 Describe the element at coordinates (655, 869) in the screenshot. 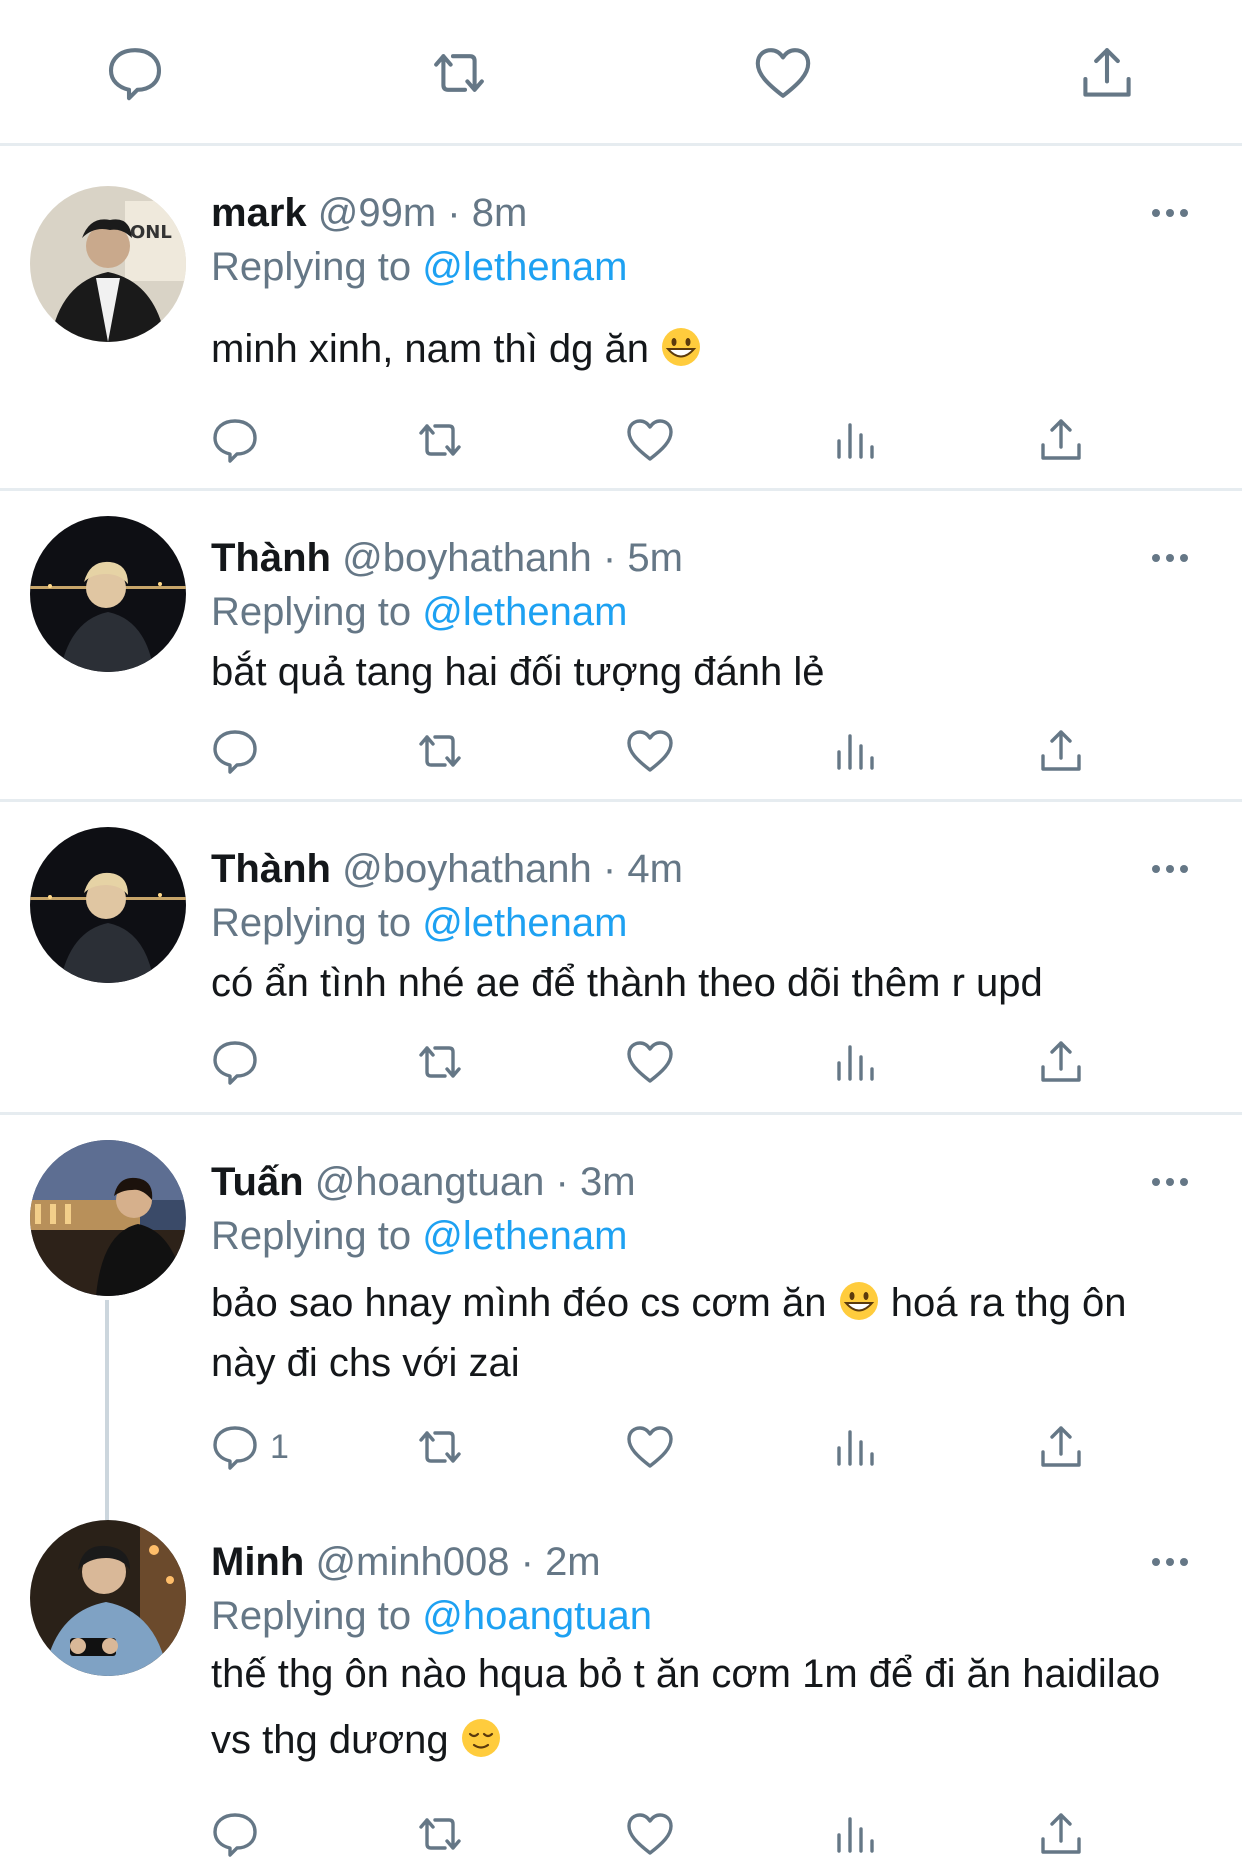

I see `timestamp: 4m` at that location.